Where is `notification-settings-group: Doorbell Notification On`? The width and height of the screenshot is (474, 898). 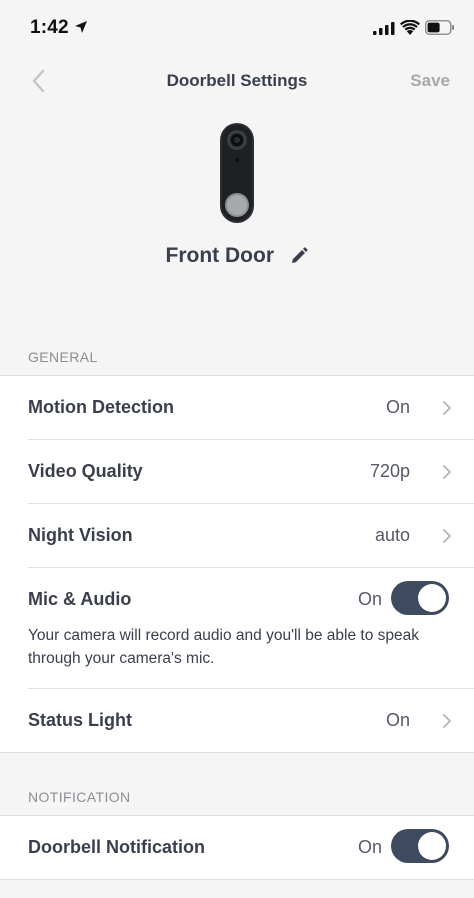
notification-settings-group: Doorbell Notification On is located at coordinates (237, 847).